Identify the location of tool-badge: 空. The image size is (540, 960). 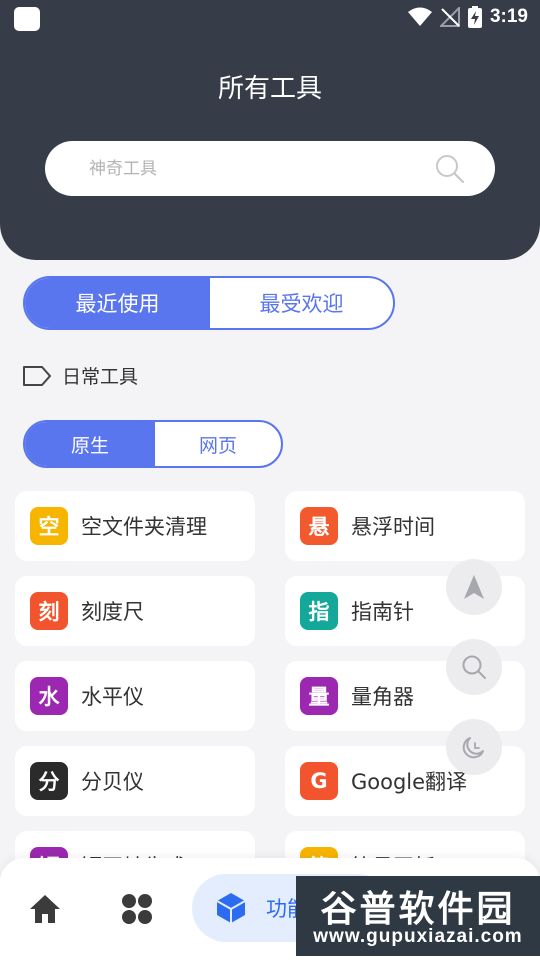
(49, 526).